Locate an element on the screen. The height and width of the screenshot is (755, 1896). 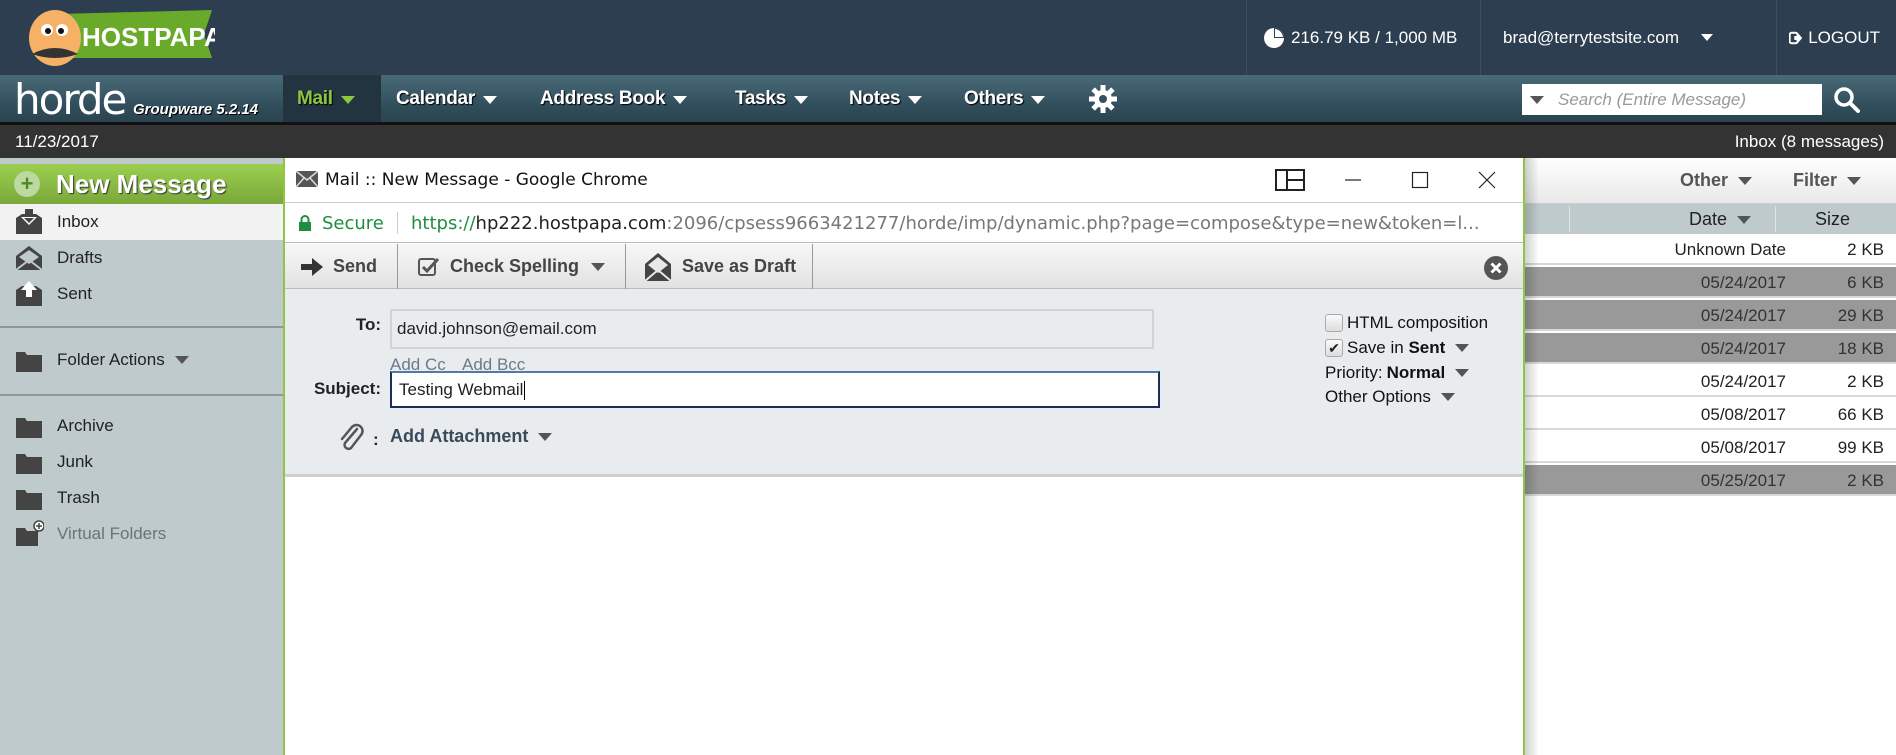
logout-button: LOGOUT is located at coordinates (1836, 37).